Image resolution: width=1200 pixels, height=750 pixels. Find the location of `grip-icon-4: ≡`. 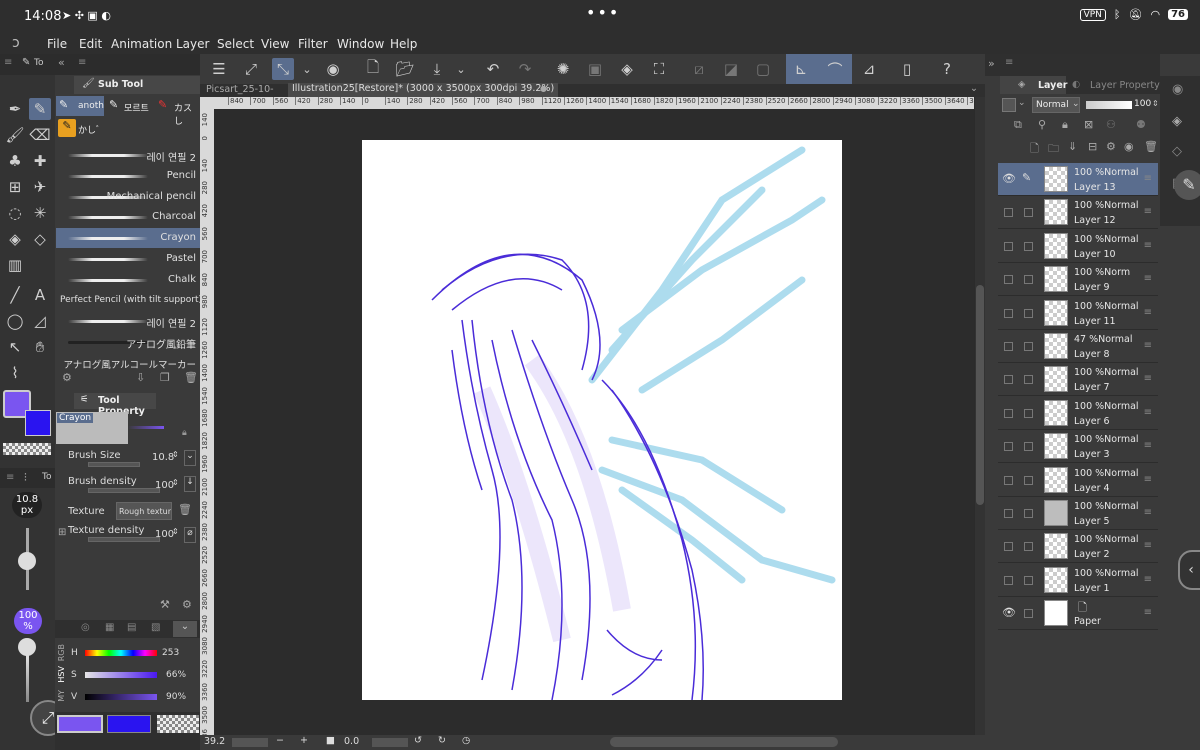

grip-icon-4: ≡ is located at coordinates (1009, 62).